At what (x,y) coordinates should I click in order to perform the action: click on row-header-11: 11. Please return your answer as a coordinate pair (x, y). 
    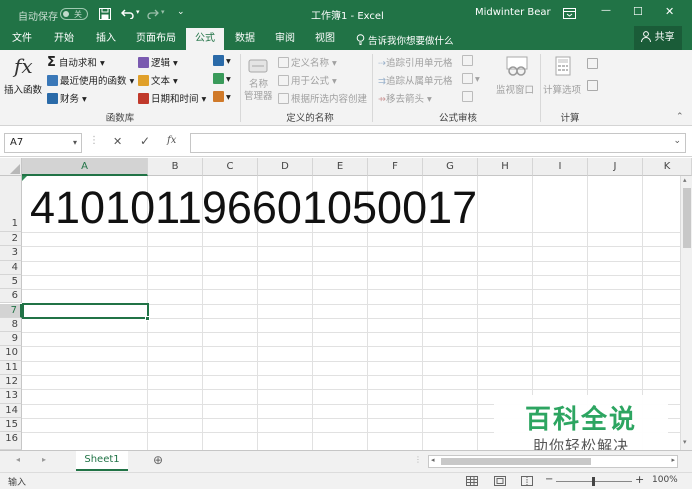
    Looking at the image, I should click on (11, 367).